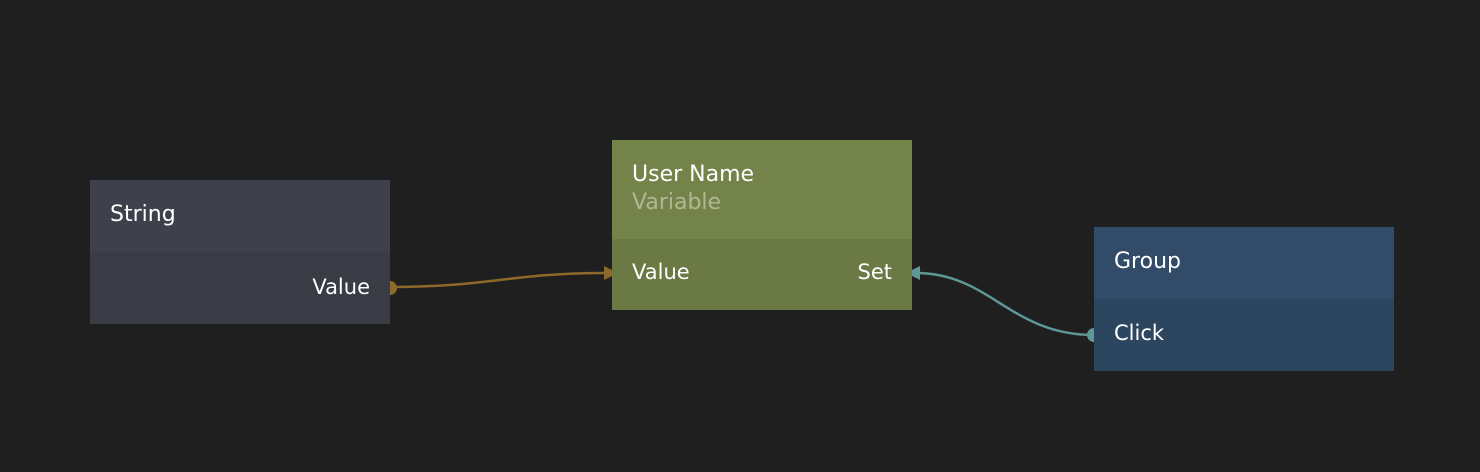  I want to click on variable-node-body: Value Set, so click(762, 274).